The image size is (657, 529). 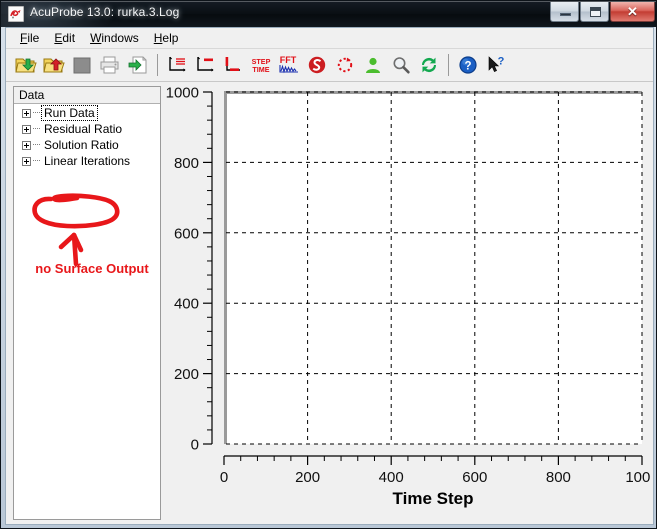 I want to click on x-axis-label: Time Step, so click(x=433, y=498).